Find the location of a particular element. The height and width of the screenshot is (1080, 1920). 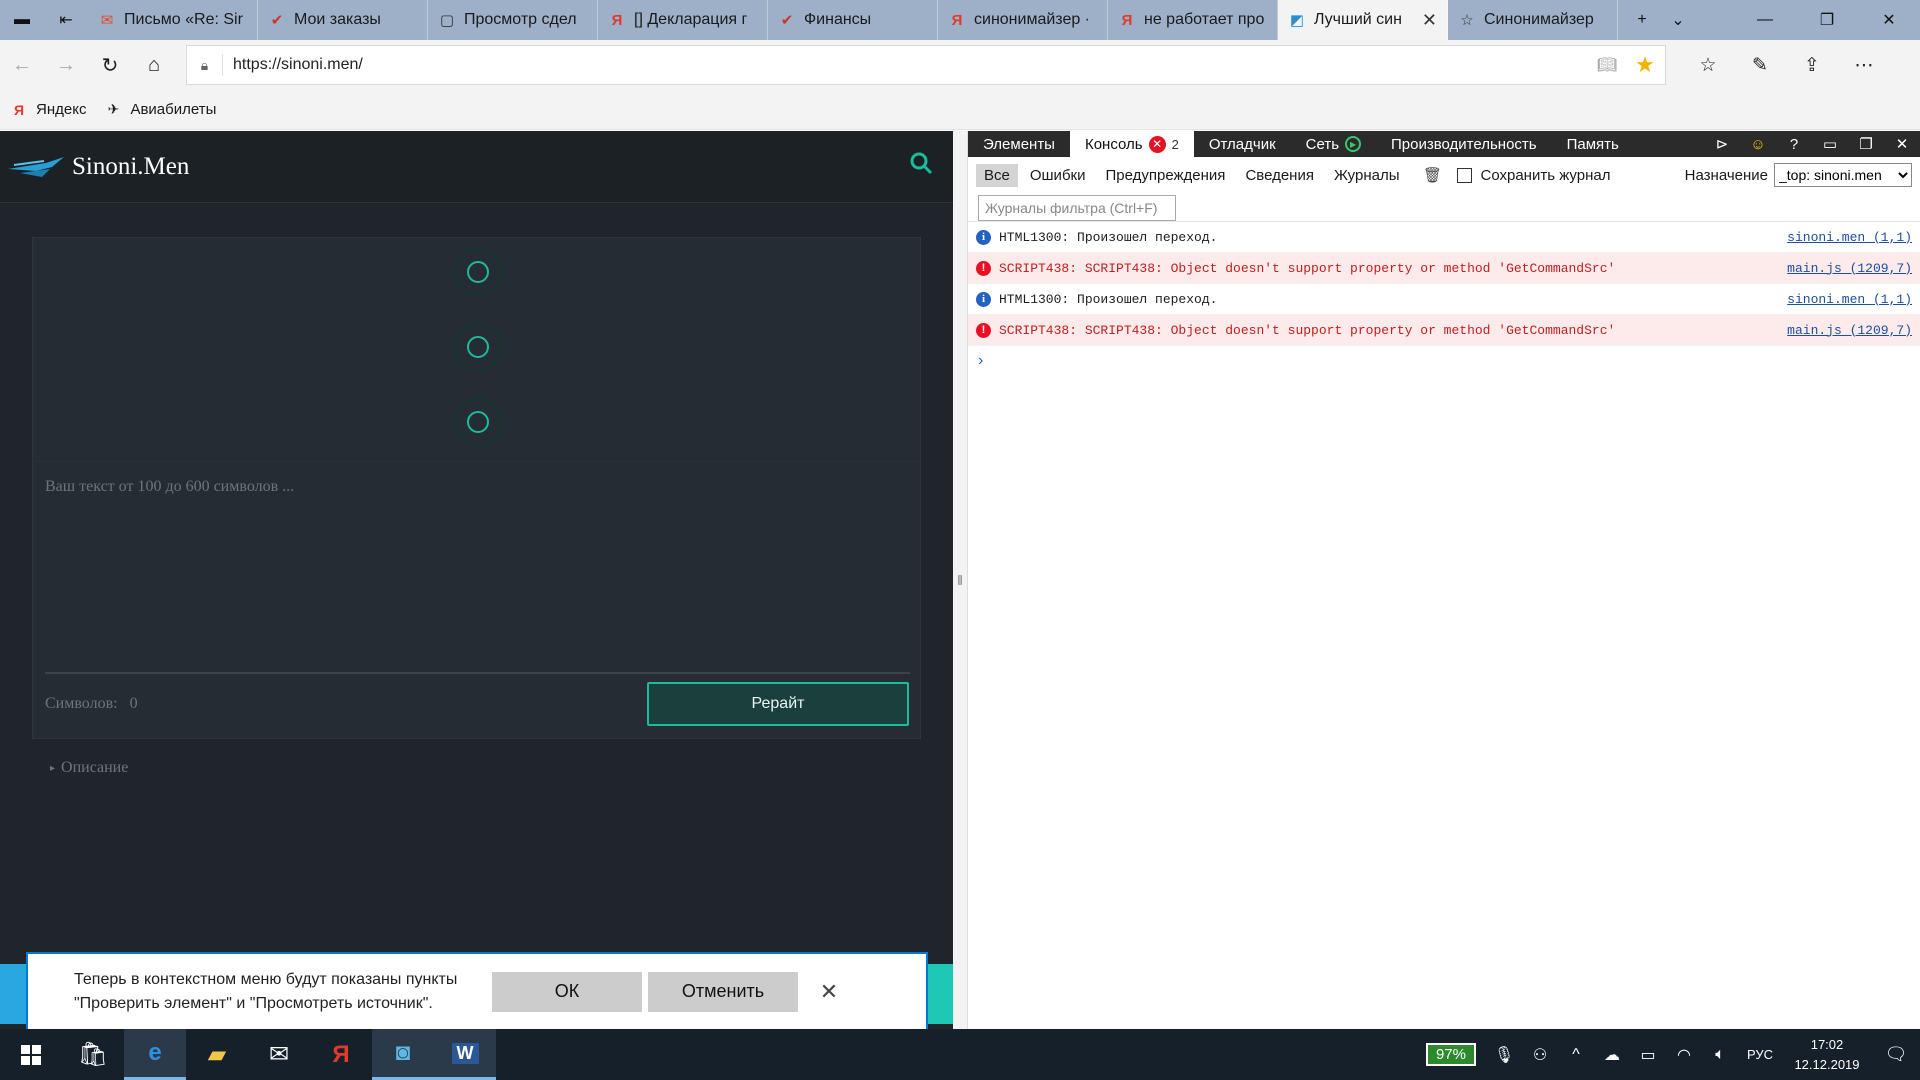

browser-tab: ✔ Мои заказы is located at coordinates (343, 20).